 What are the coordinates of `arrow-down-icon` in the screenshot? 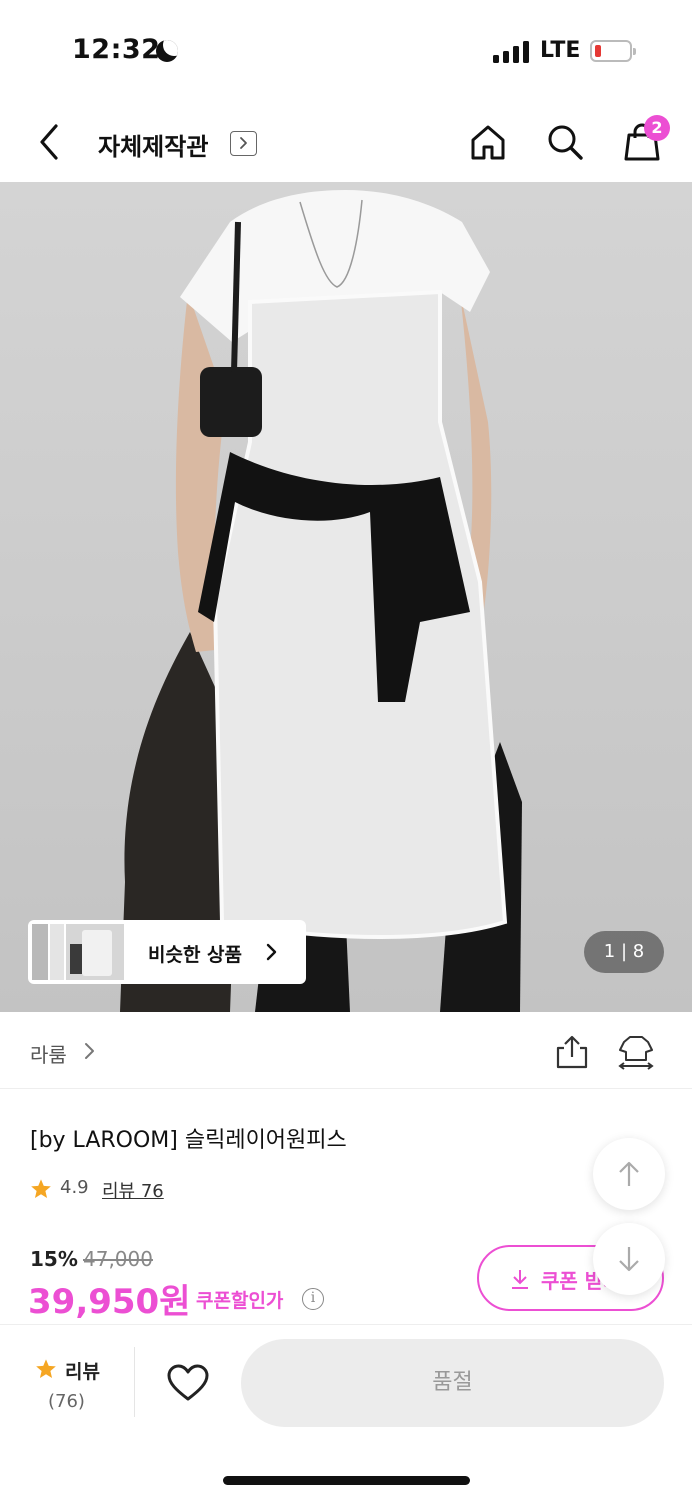 It's located at (629, 1259).